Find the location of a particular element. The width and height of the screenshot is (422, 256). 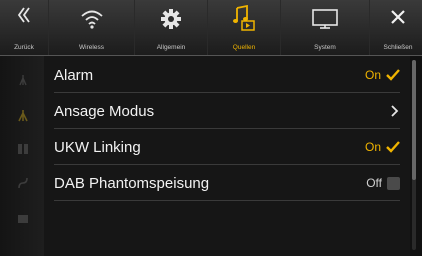

setting-row-ukw-linking: UKW Linking On is located at coordinates (227, 147).